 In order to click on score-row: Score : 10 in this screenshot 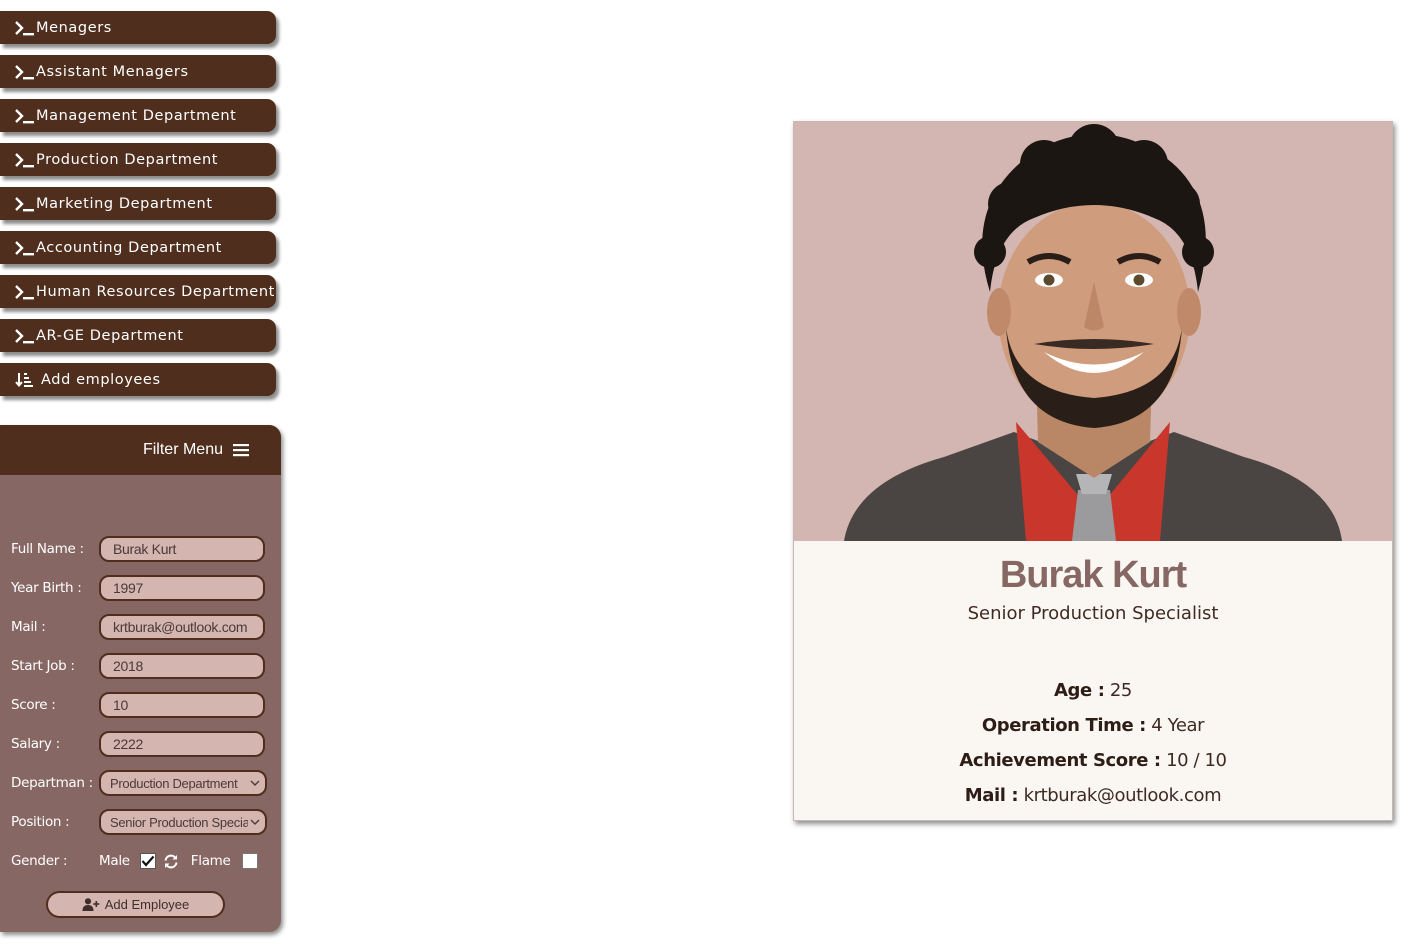, I will do `click(138, 705)`.